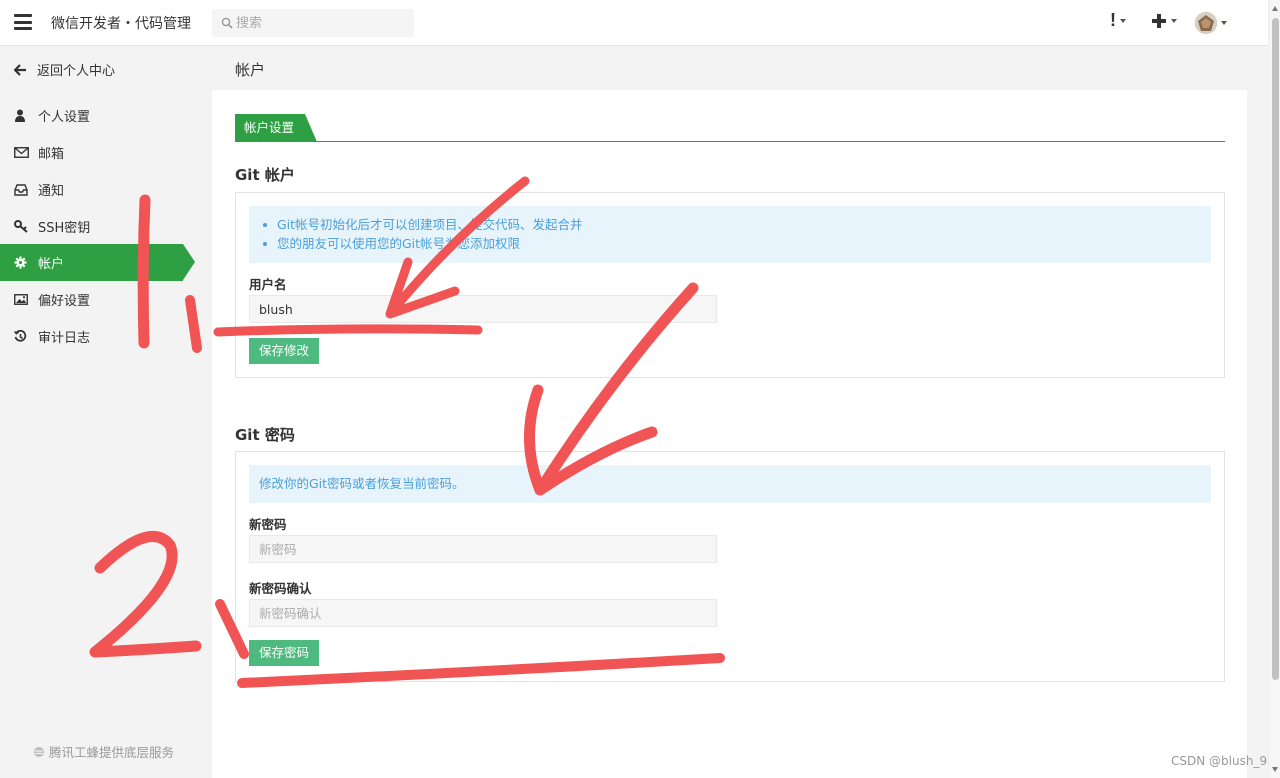 Image resolution: width=1280 pixels, height=778 pixels. Describe the element at coordinates (276, 128) in the screenshot. I see `tab-account-settings: 帐户设置` at that location.